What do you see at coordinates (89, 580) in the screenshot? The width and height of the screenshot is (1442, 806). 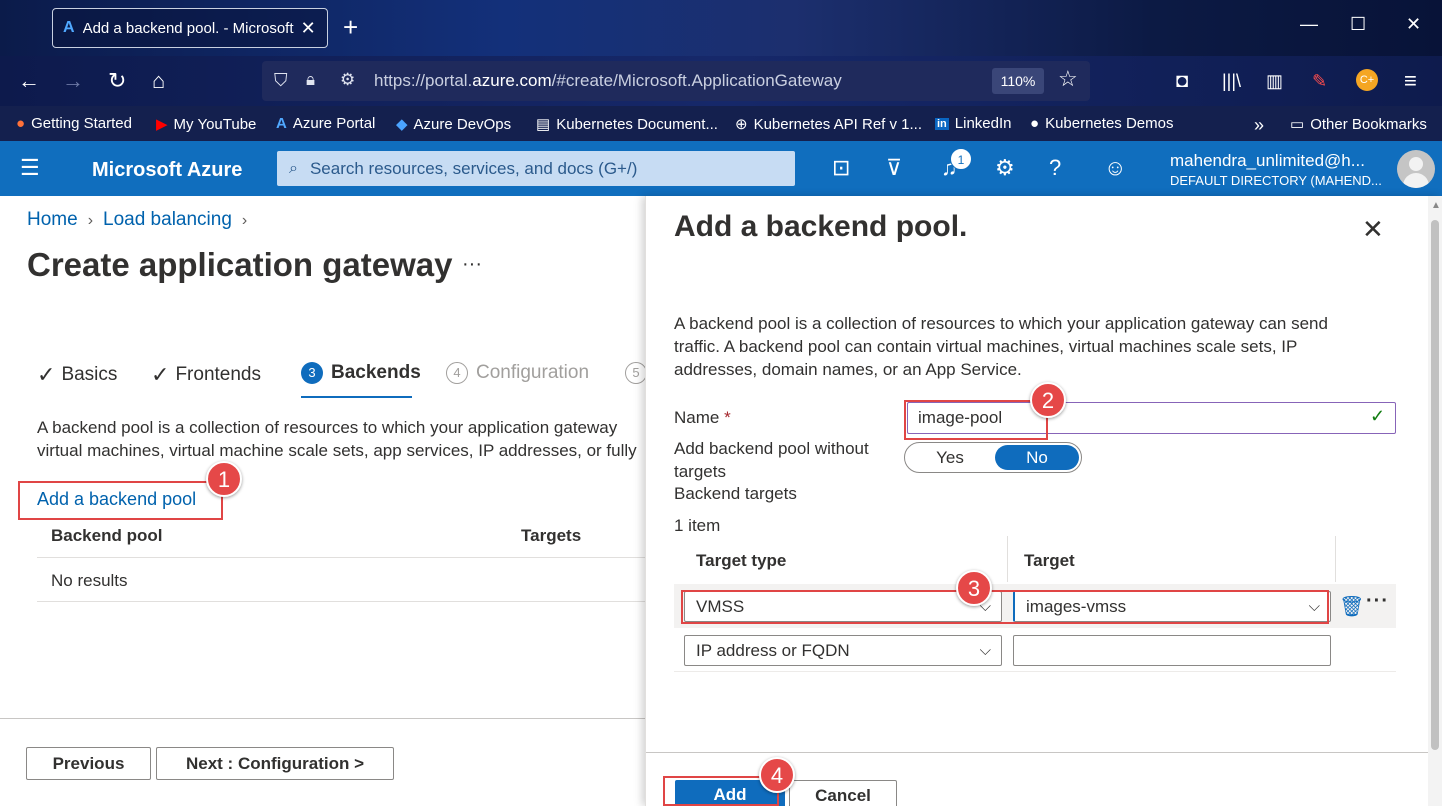 I see `empty-results-text: No results` at bounding box center [89, 580].